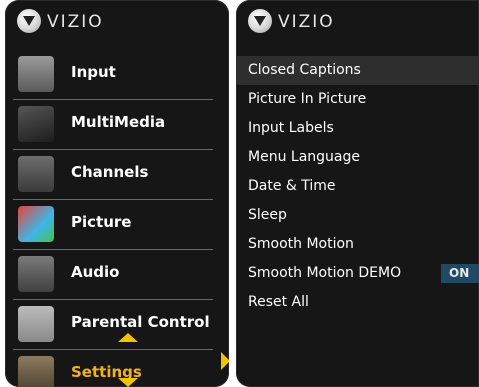 This screenshot has height=387, width=479. I want to click on setting-label: Closed Captions, so click(304, 70).